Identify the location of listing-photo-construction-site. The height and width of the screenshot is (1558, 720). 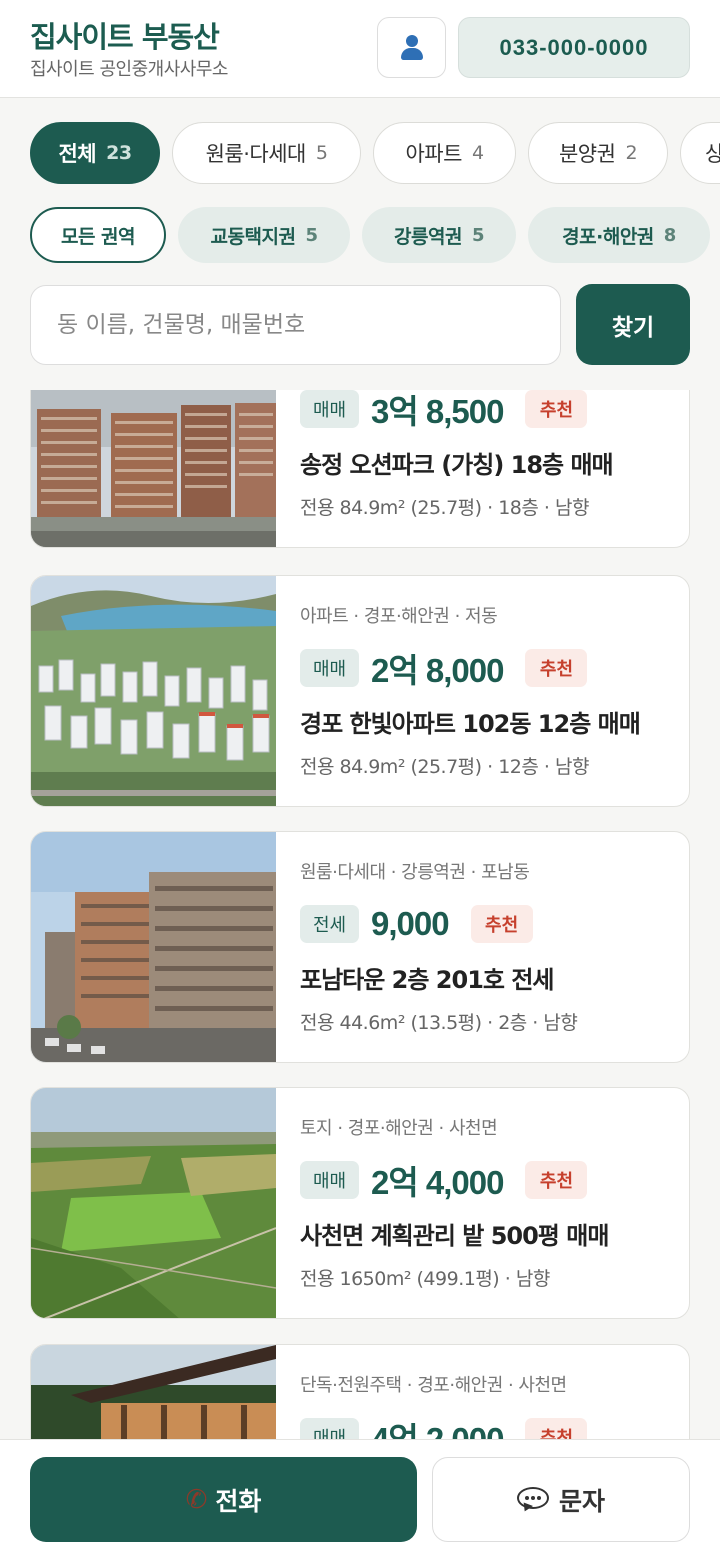
(153, 468).